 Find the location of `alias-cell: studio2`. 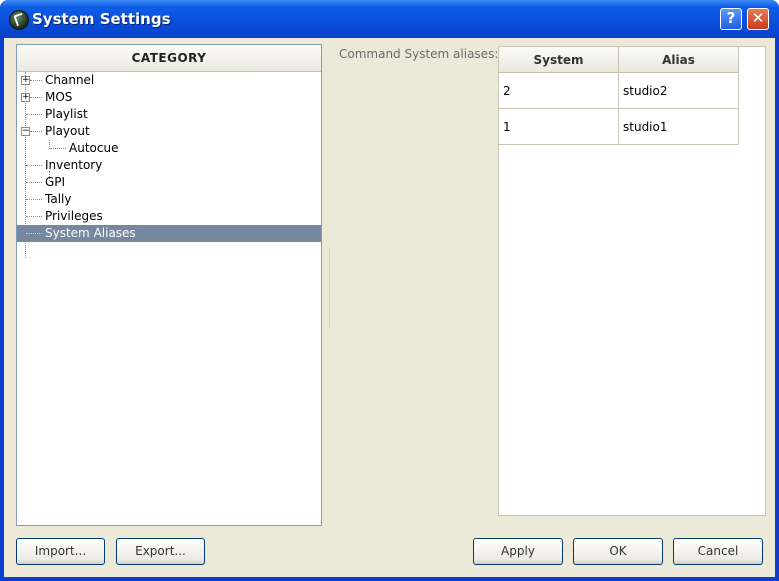

alias-cell: studio2 is located at coordinates (679, 91).